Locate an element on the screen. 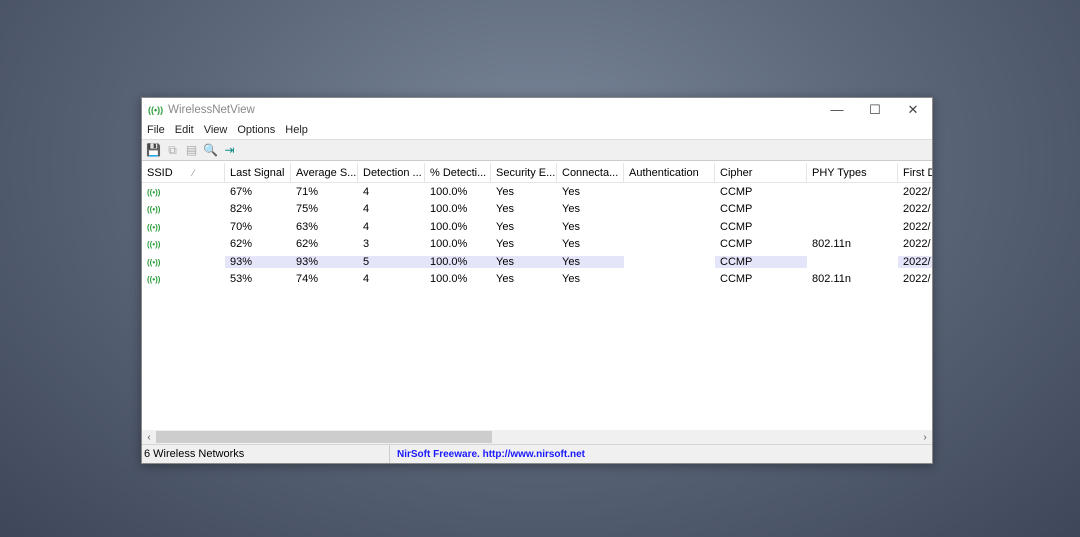 This screenshot has width=1080, height=537. wireless-app-icon: ((•)) is located at coordinates (156, 109).